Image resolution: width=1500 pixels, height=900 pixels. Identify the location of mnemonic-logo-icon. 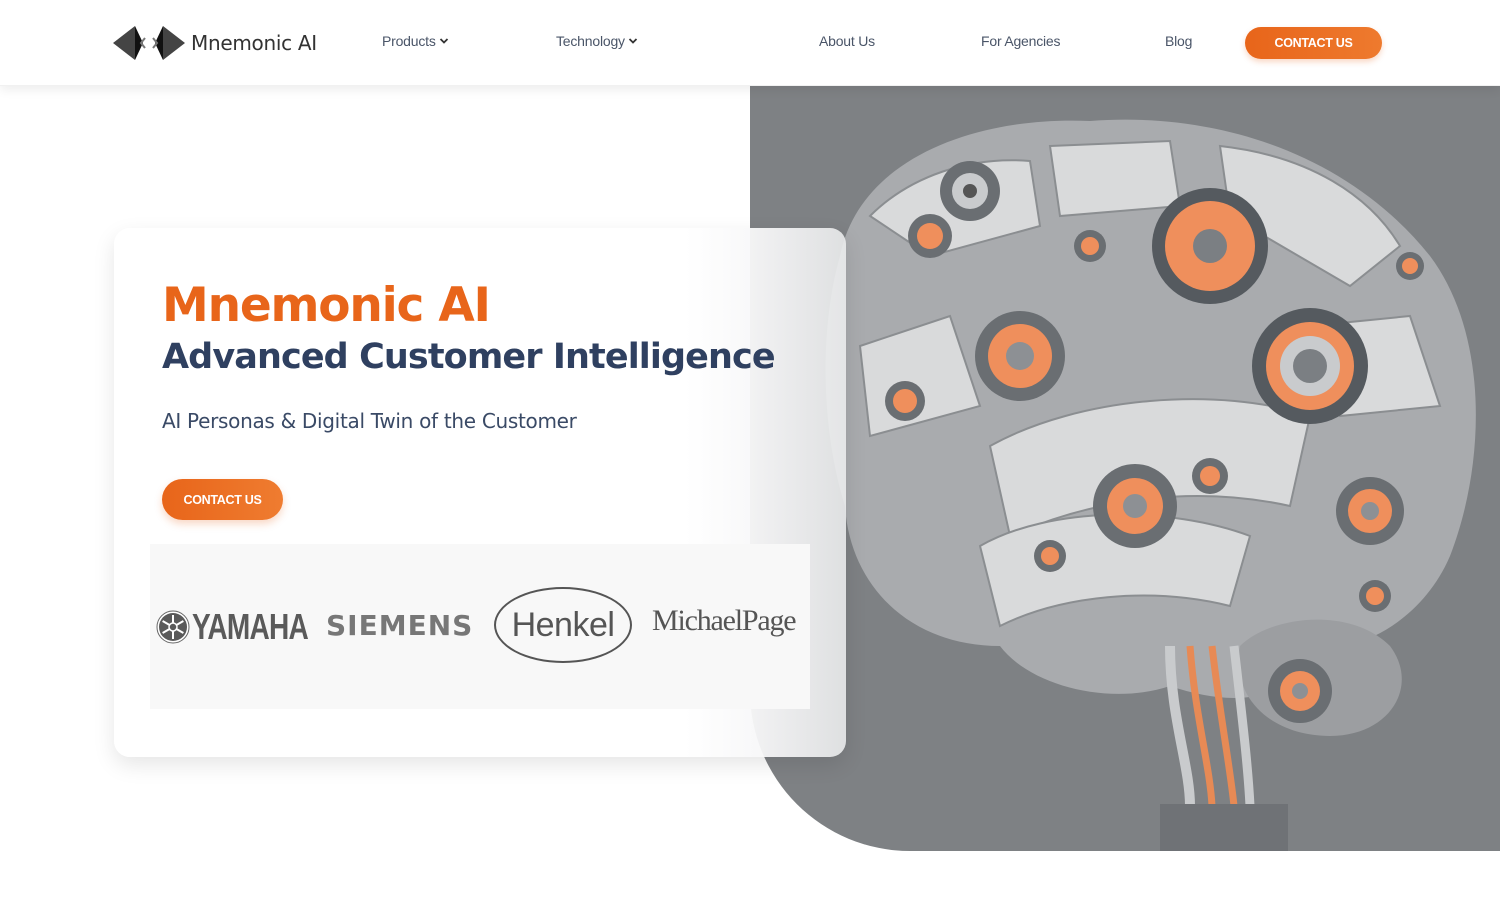
(149, 43).